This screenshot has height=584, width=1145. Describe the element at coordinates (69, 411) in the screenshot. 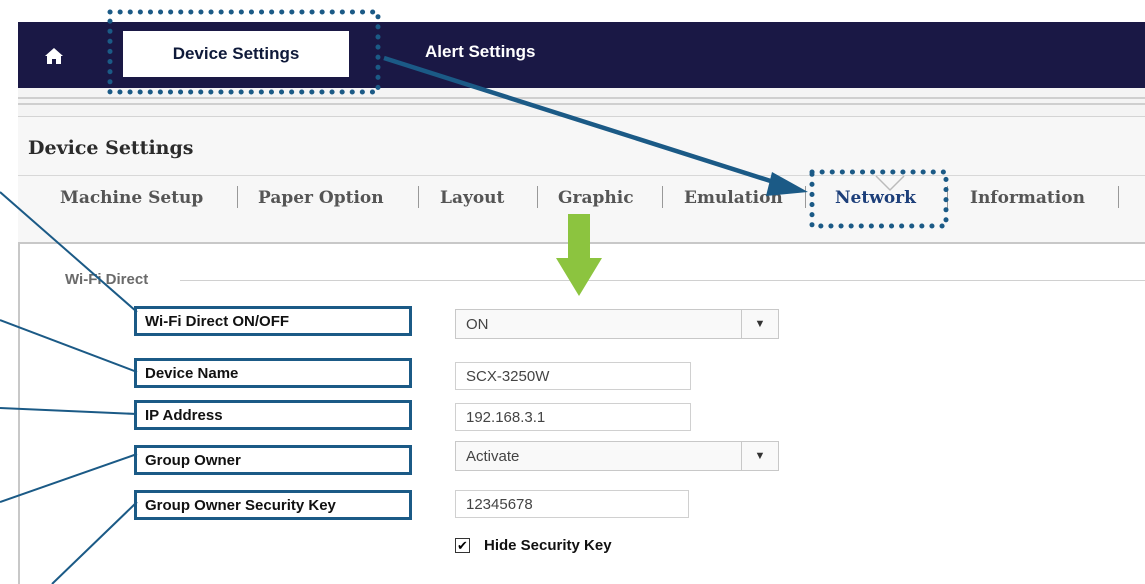

I see `leader-line-ip-address` at that location.